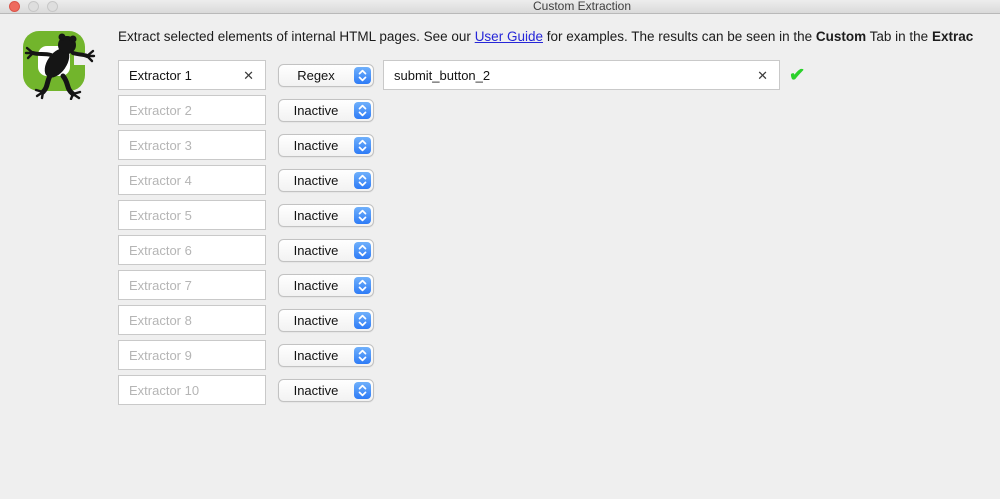  I want to click on extractor-1-value-field: ✕, so click(581, 75).